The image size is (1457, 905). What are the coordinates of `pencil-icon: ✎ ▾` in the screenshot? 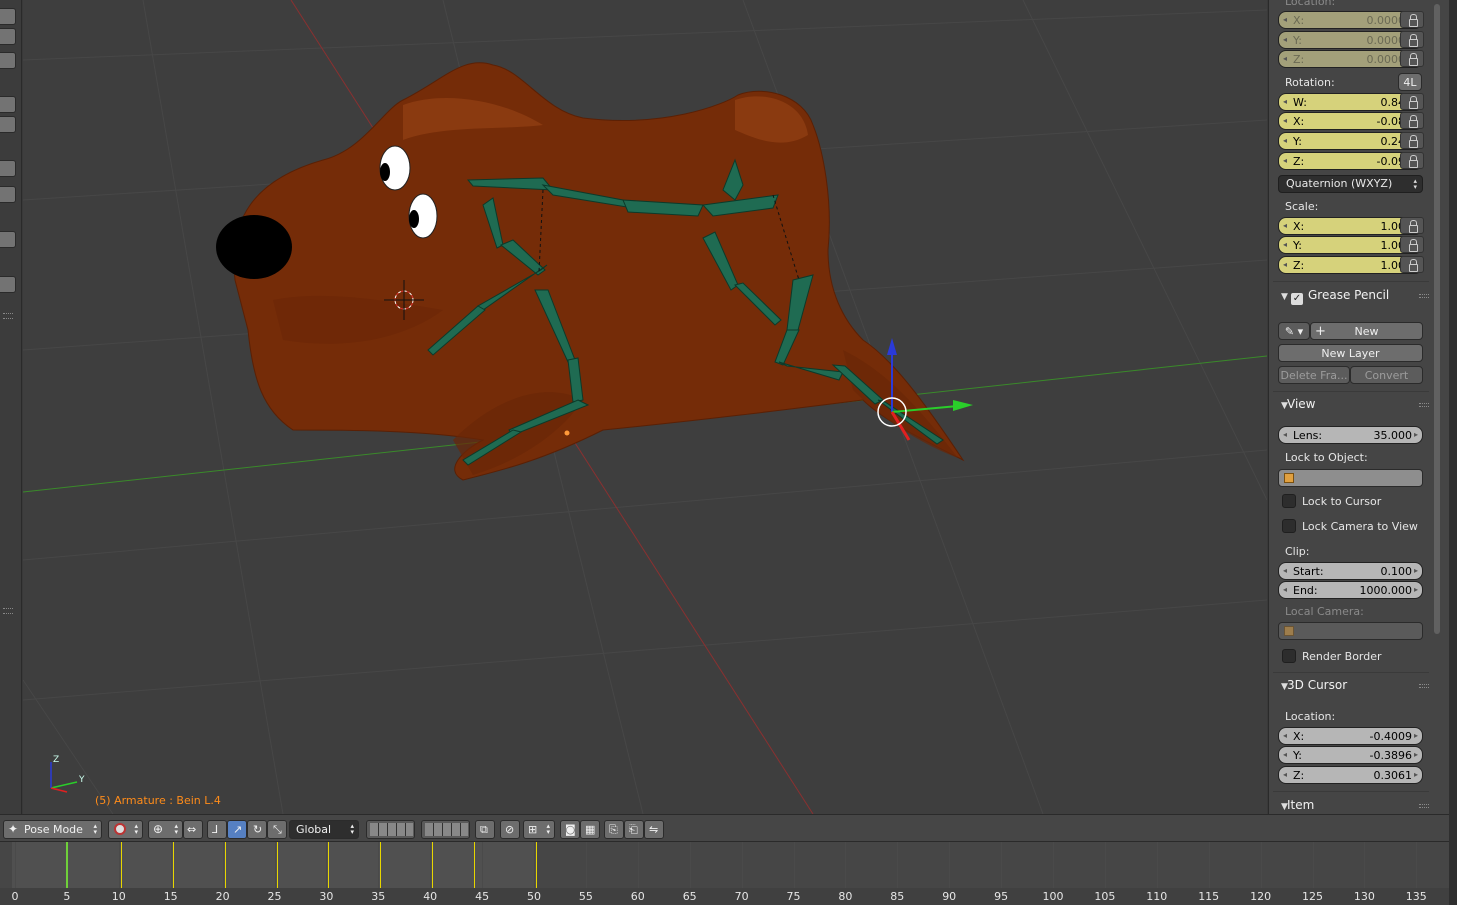 It's located at (1294, 331).